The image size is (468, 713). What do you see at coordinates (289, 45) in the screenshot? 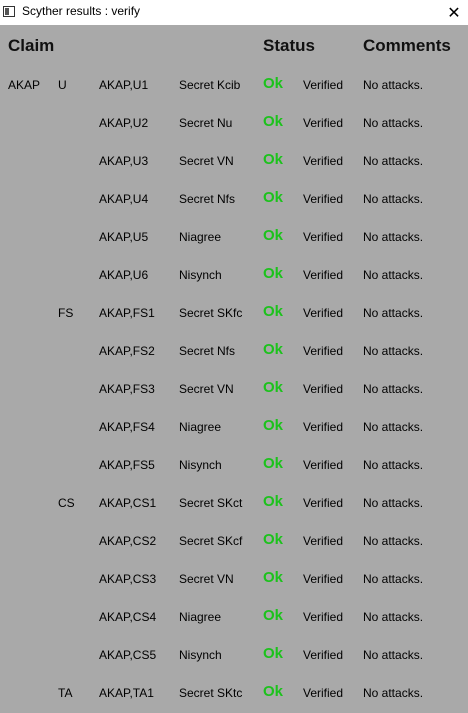
I see `status-header: Status` at bounding box center [289, 45].